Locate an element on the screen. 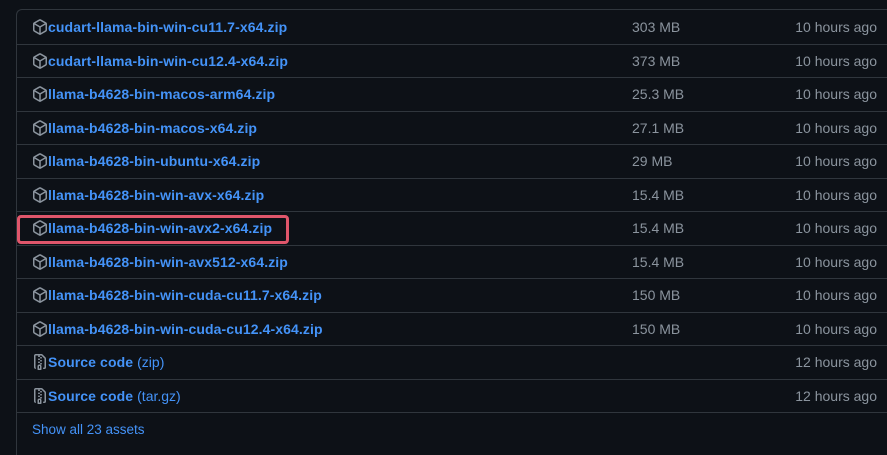  asset-size: 303 MB is located at coordinates (656, 26).